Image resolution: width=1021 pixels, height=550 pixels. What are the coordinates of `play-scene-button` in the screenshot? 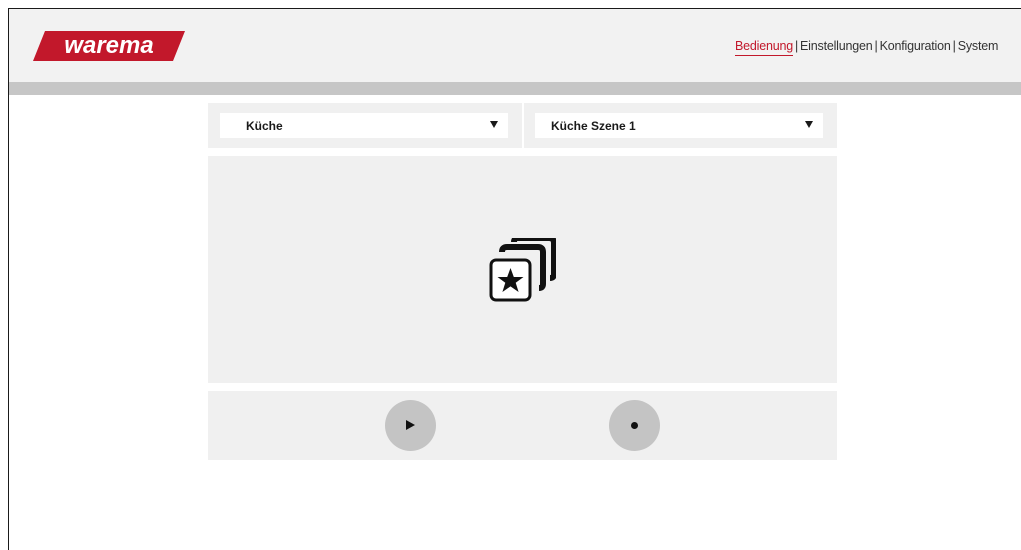 It's located at (410, 425).